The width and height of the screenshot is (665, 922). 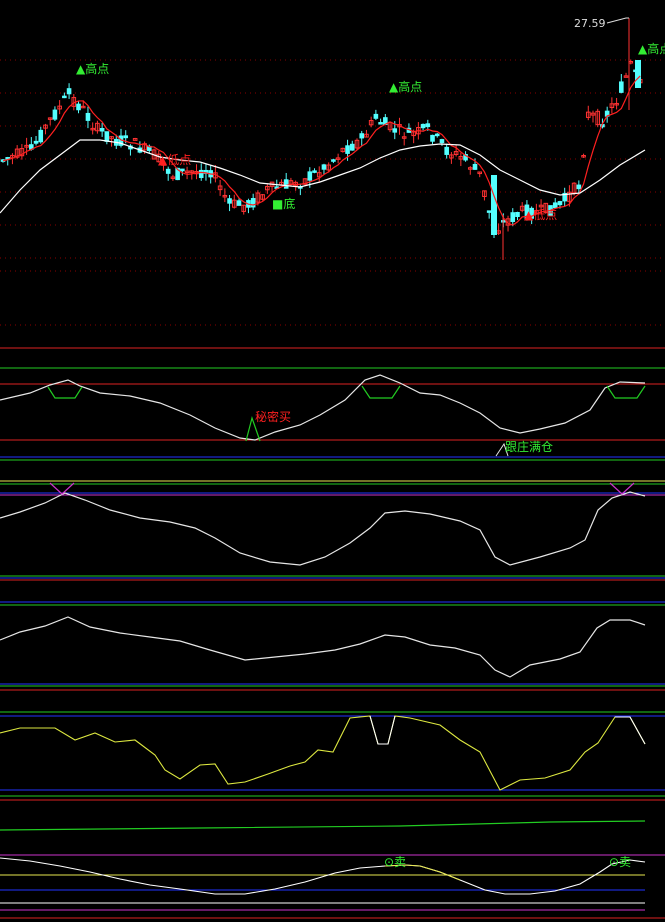 What do you see at coordinates (323, 176) in the screenshot?
I see `ma-long-line` at bounding box center [323, 176].